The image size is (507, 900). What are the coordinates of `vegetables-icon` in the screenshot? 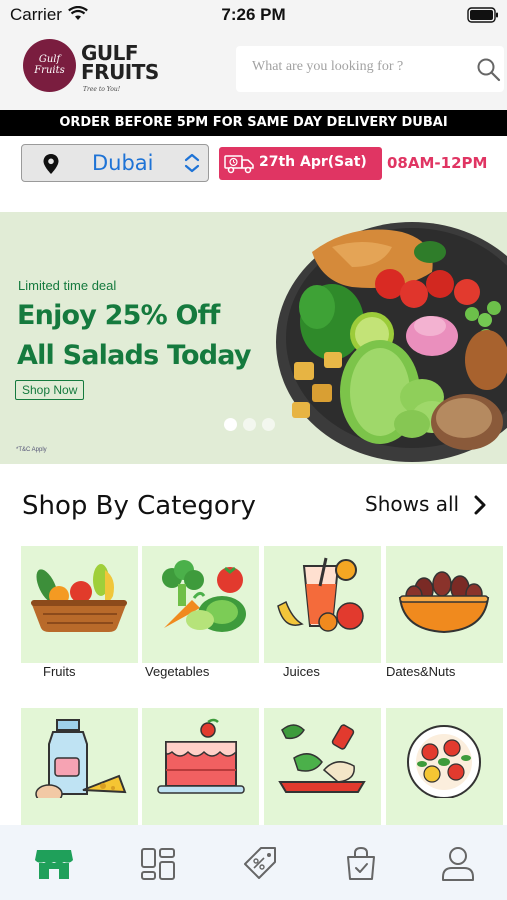 It's located at (204, 596).